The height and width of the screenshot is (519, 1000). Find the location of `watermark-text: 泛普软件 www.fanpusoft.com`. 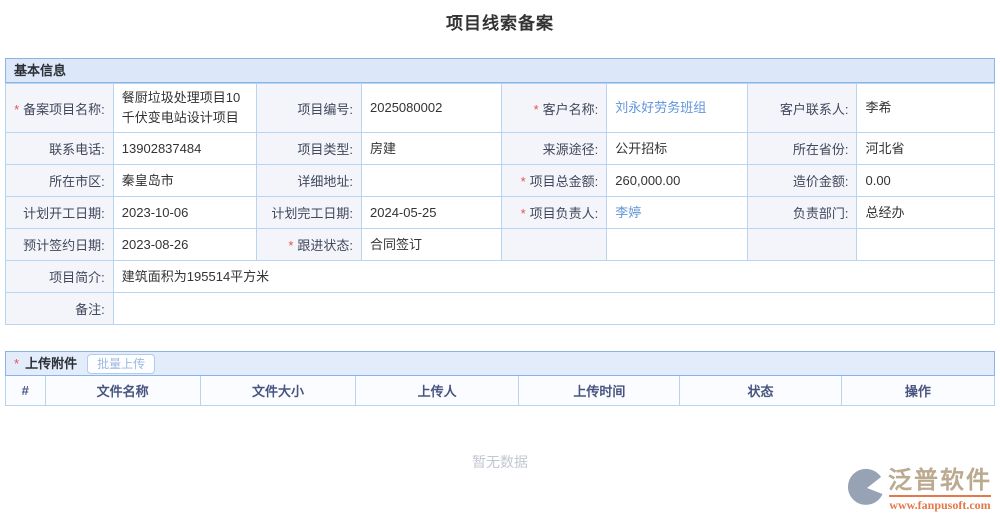

watermark-text: 泛普软件 www.fanpusoft.com is located at coordinates (940, 490).